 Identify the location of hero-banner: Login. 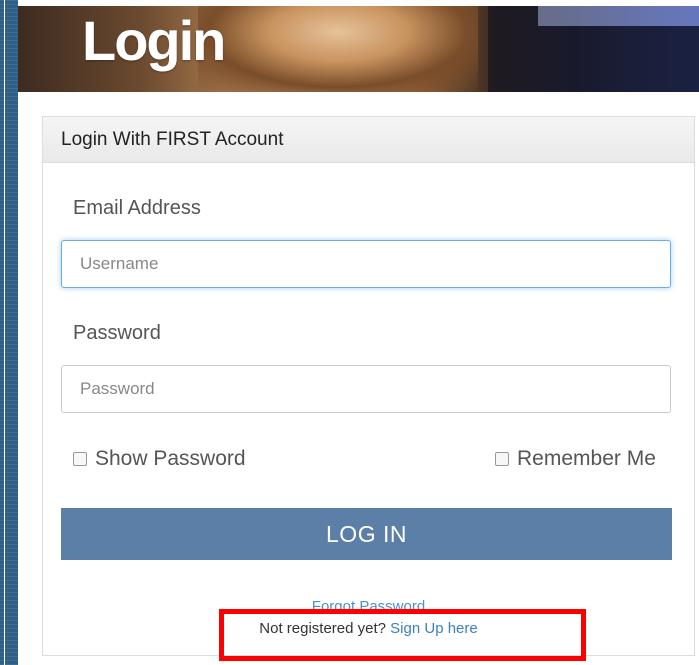
(358, 49).